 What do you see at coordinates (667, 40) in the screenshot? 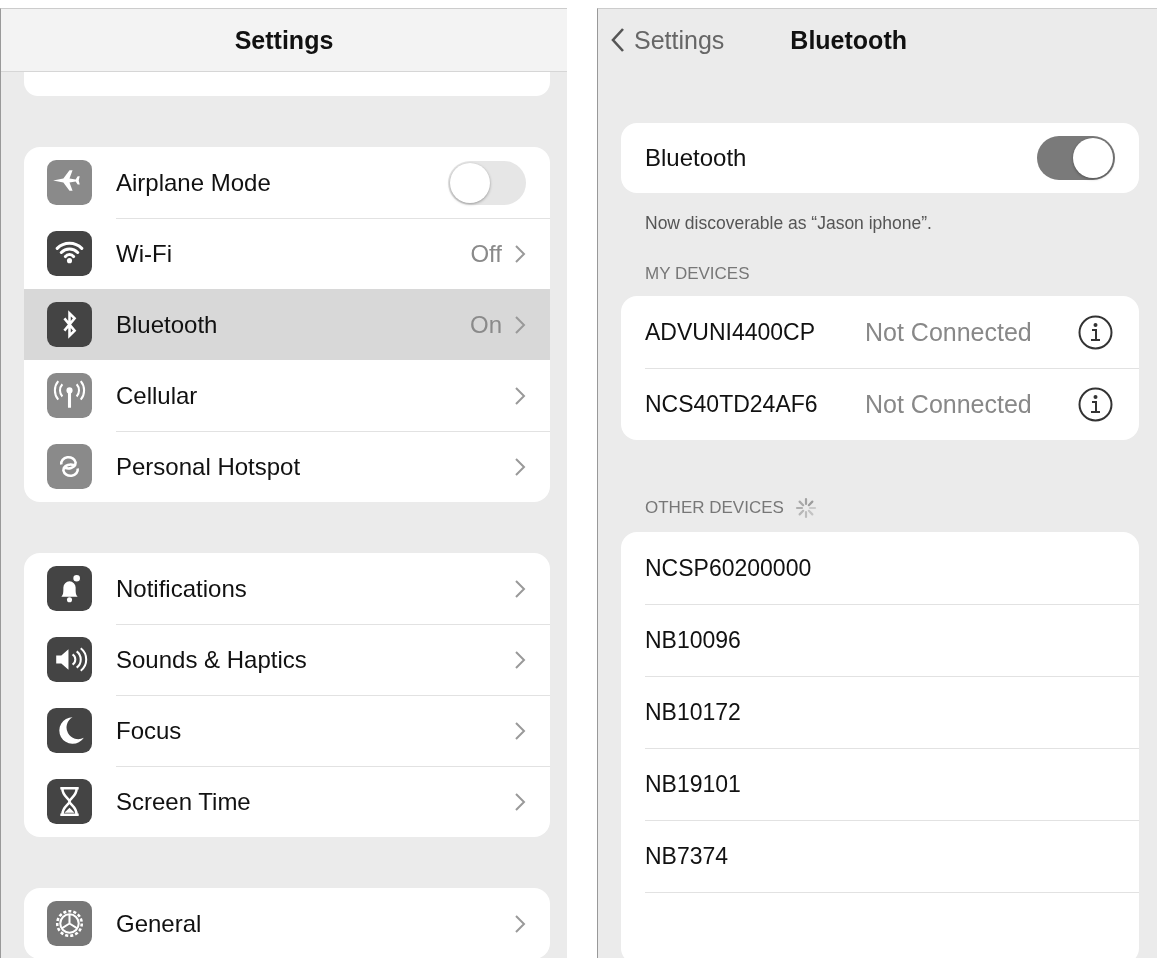
I see `back-button: Settings` at bounding box center [667, 40].